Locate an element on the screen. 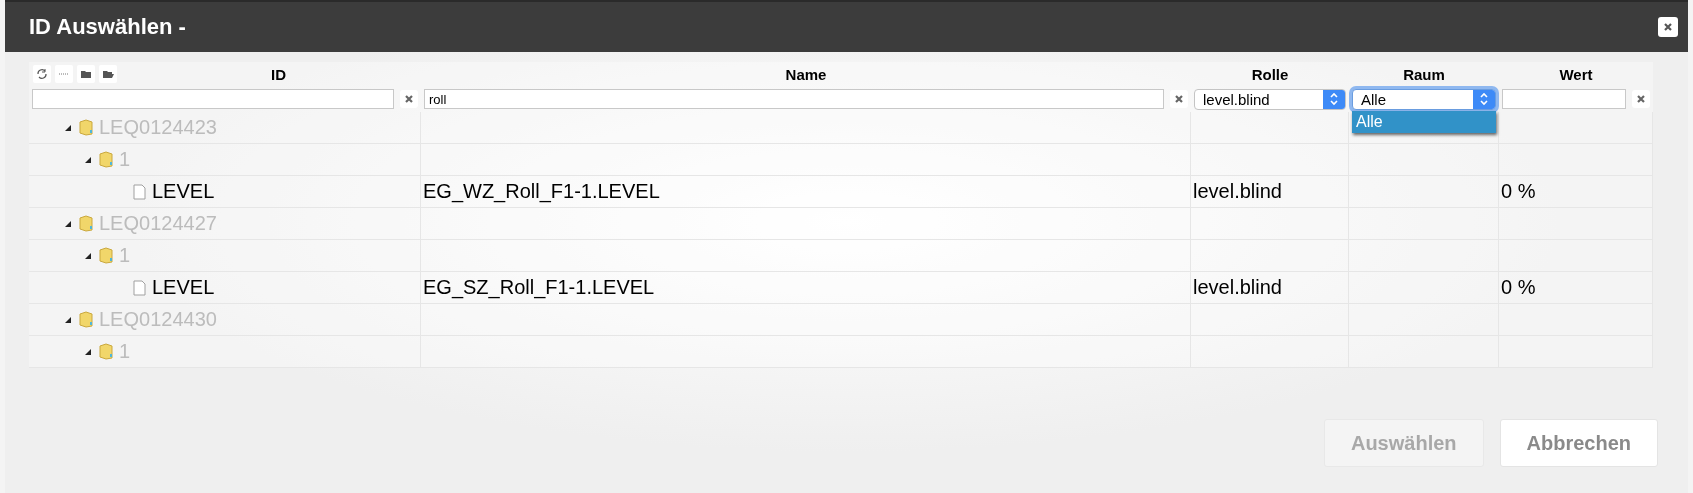 Image resolution: width=1693 pixels, height=493 pixels. close-button is located at coordinates (1668, 27).